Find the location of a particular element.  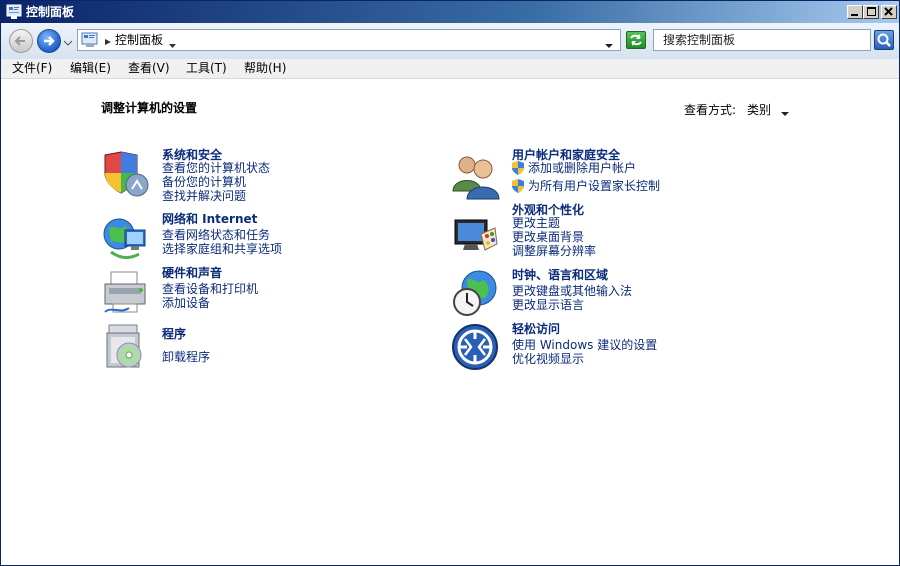

link-troubleshoot: 查找并解决问题 is located at coordinates (204, 196).